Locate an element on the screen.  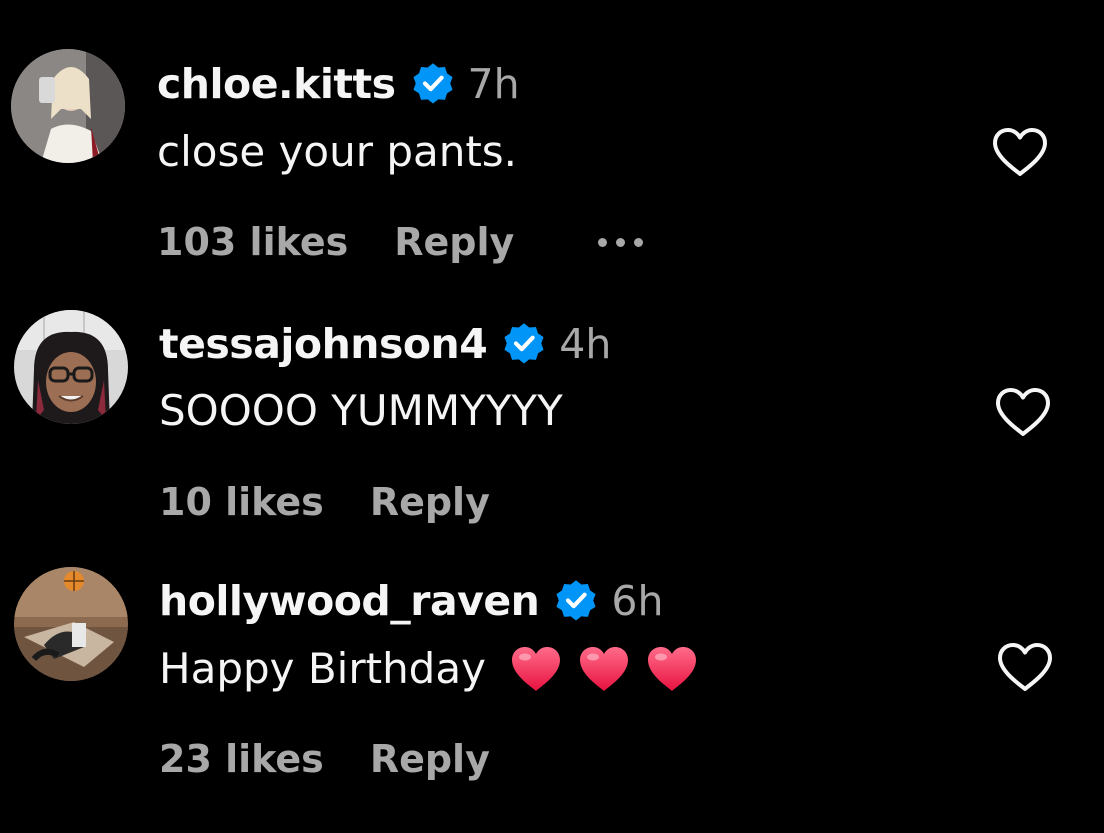
timestamp: 4h is located at coordinates (585, 344).